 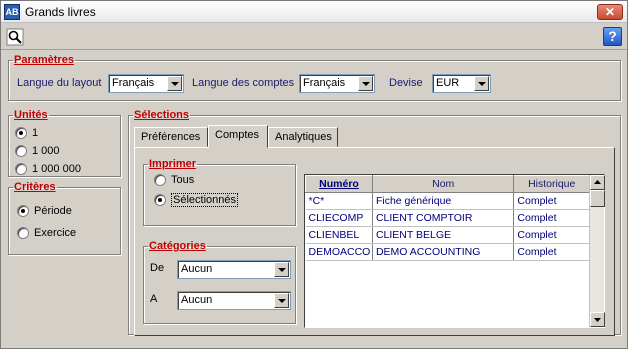 I want to click on table-row: CLIENBEL CLIENT BELGE Complet, so click(x=447, y=235).